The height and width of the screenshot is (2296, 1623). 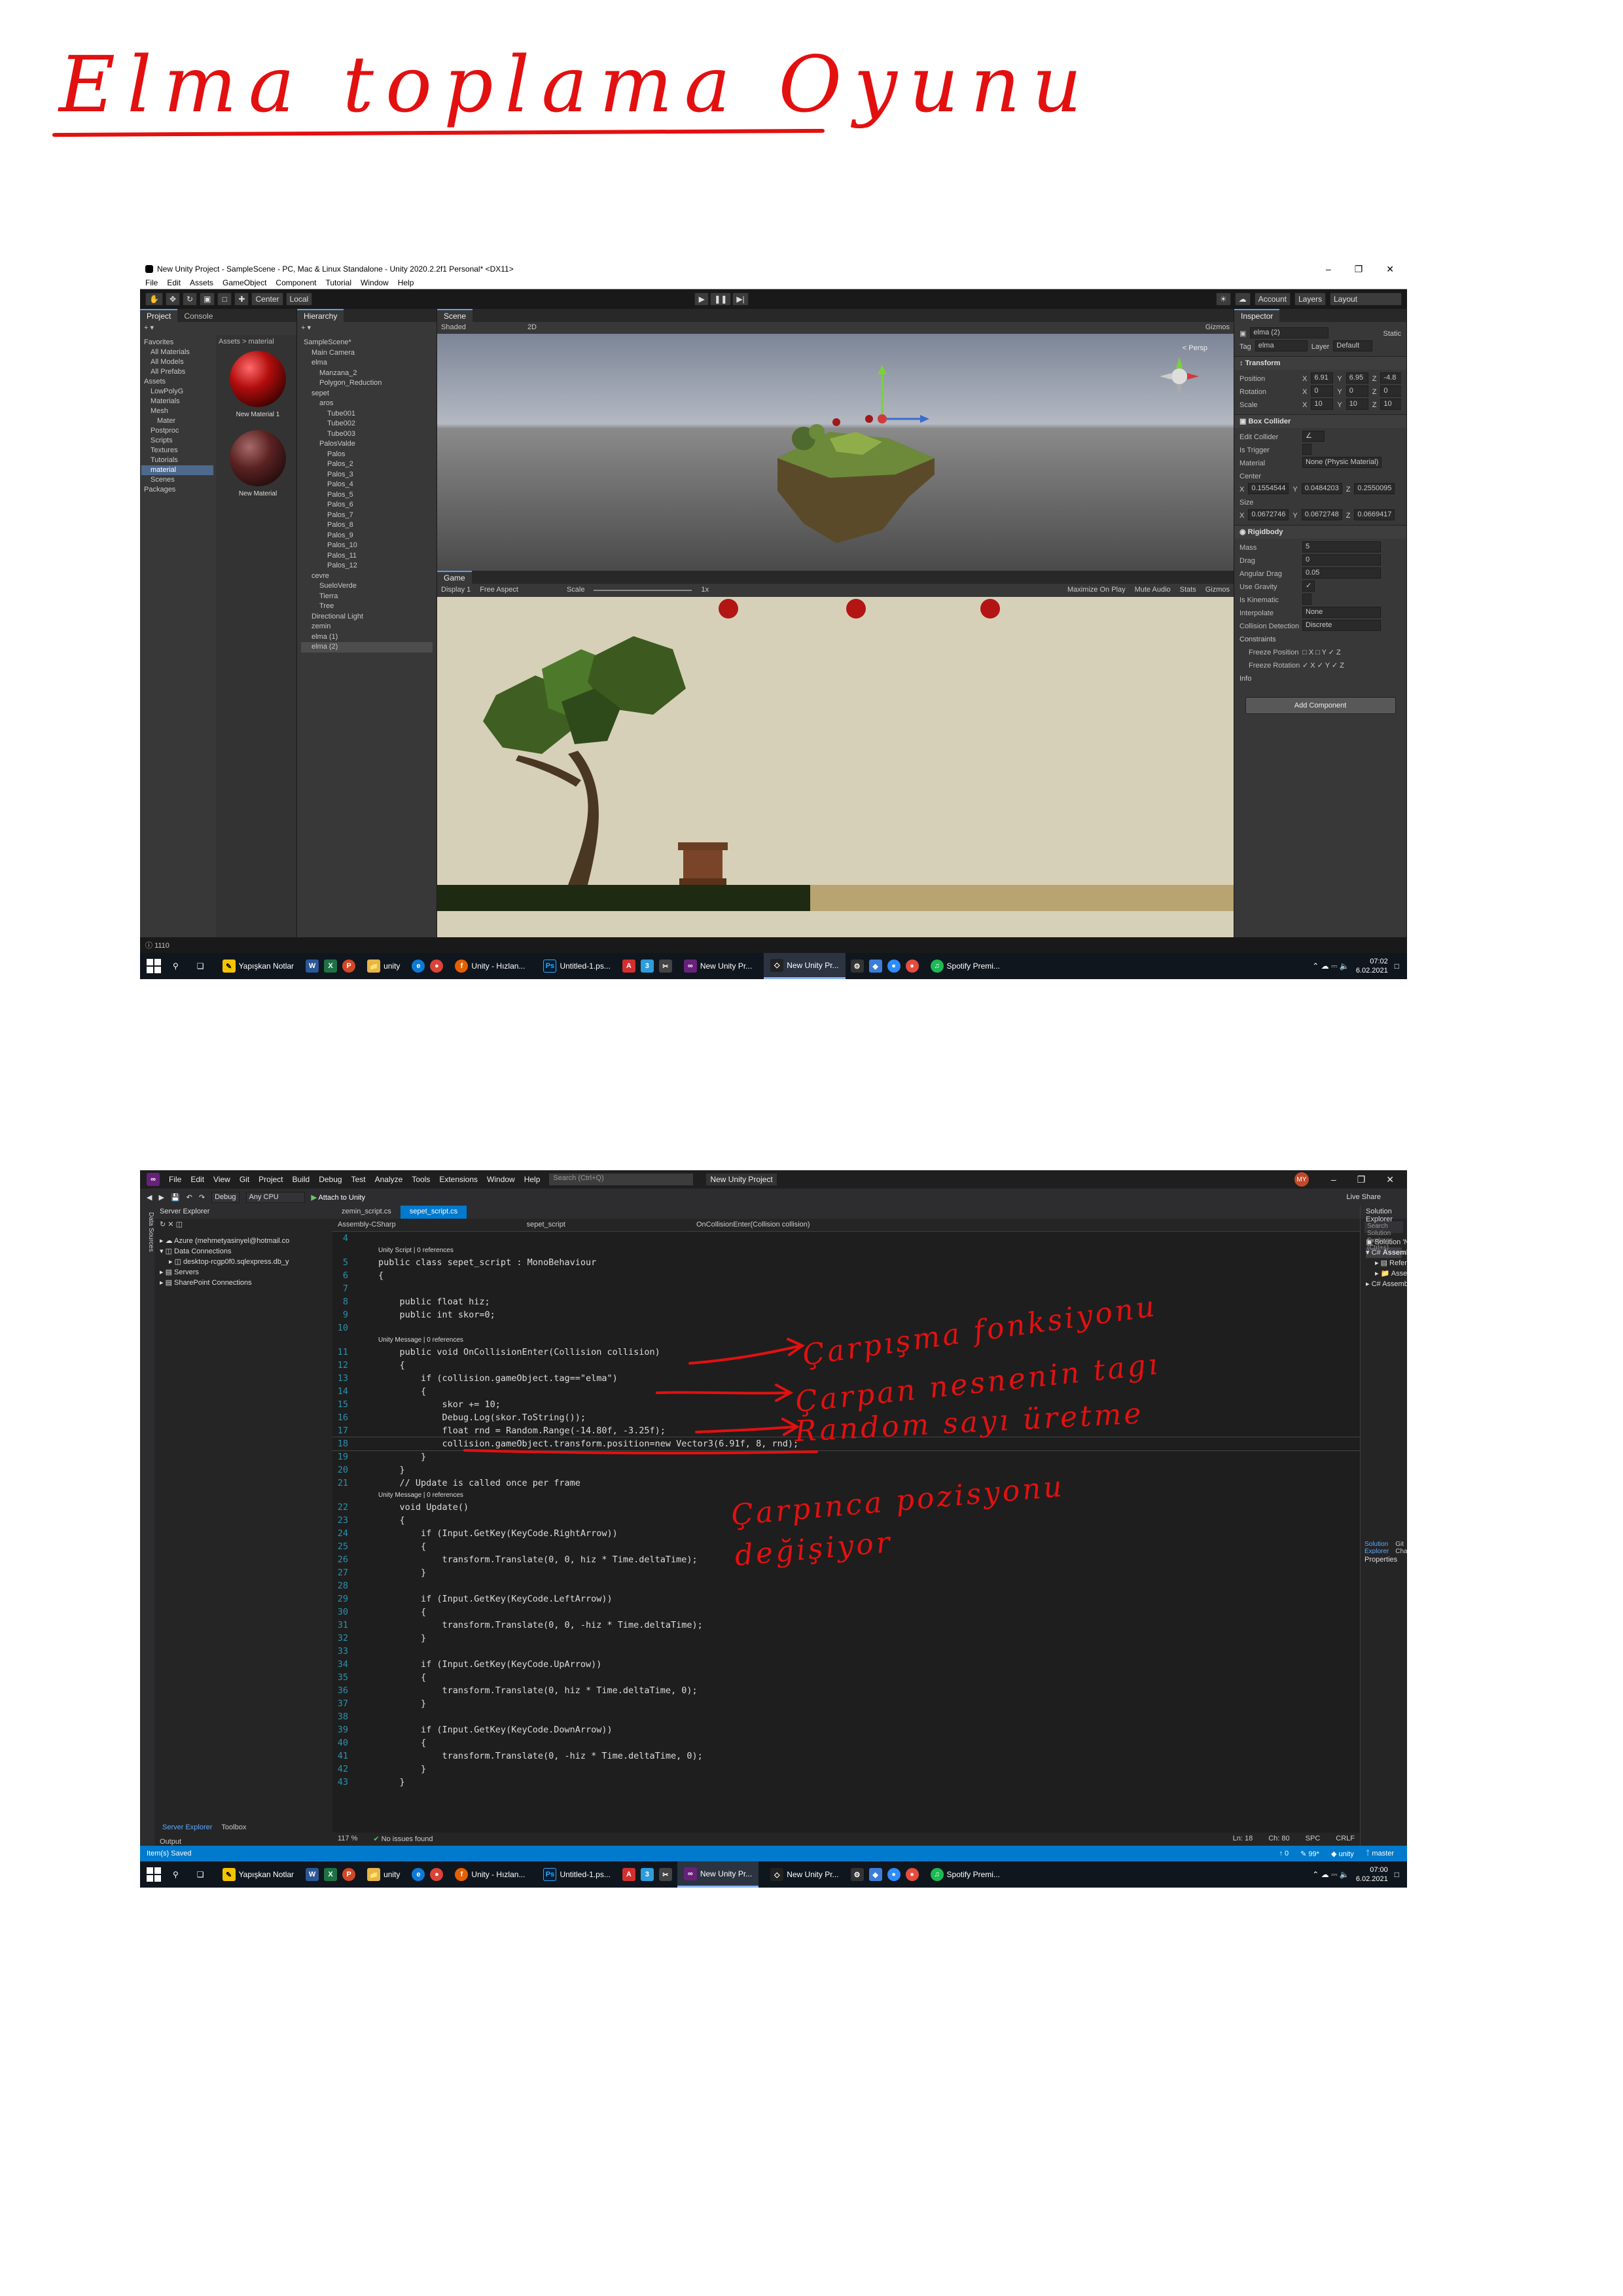 I want to click on hierarchy-item: Polygon_Reduction, so click(x=367, y=383).